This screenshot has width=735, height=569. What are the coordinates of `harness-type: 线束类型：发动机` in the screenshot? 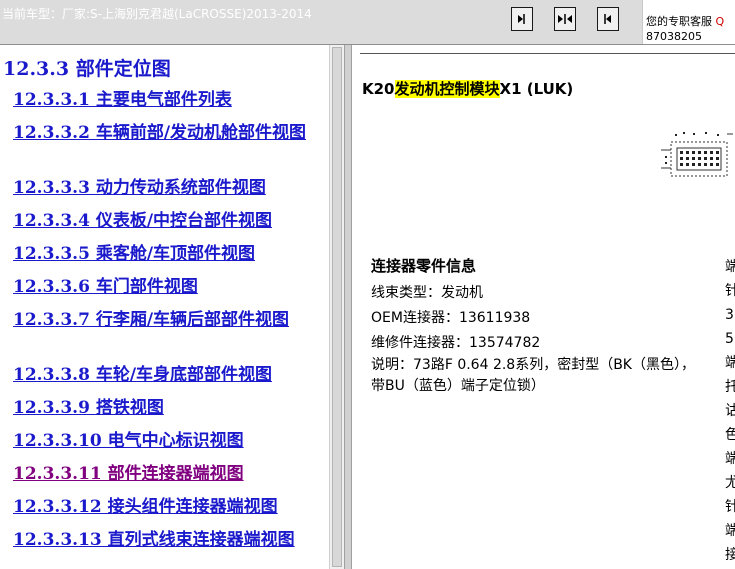 It's located at (427, 293).